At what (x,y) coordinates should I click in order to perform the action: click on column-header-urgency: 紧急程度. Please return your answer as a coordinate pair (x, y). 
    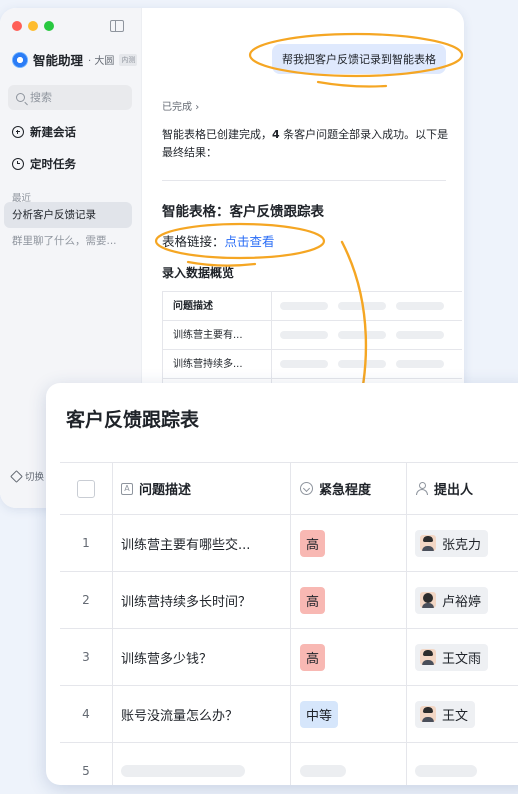
    Looking at the image, I should click on (349, 488).